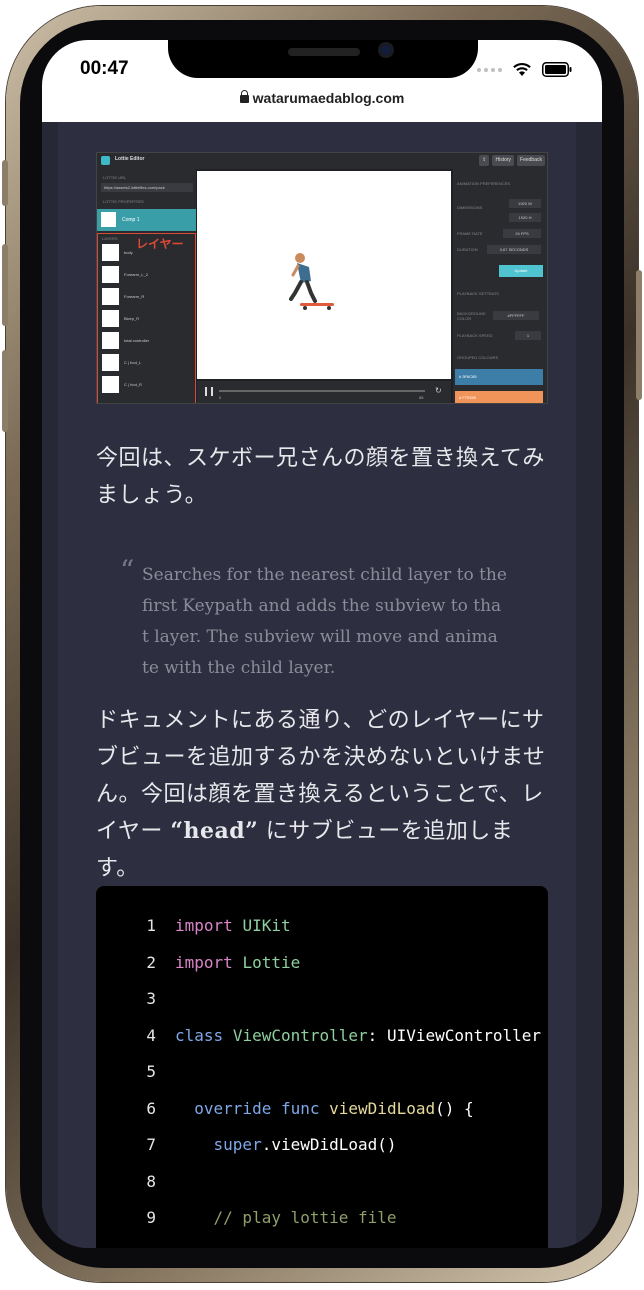  I want to click on code-line: 5, so click(322, 1074).